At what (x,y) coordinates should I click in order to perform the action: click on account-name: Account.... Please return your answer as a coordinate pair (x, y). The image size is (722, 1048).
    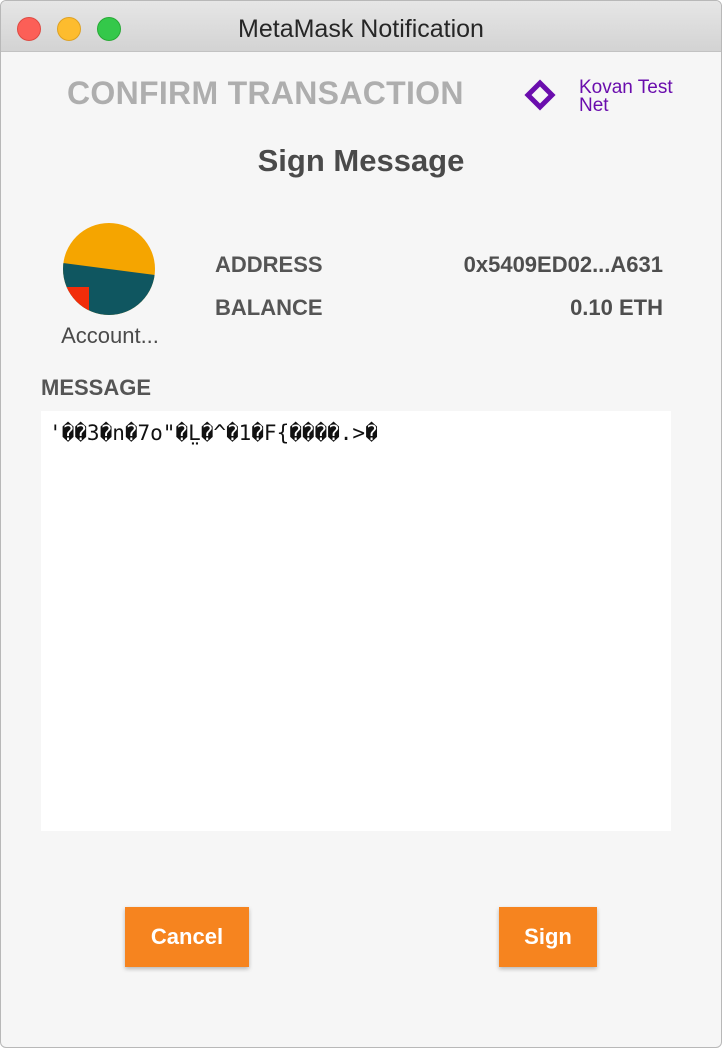
    Looking at the image, I should click on (110, 335).